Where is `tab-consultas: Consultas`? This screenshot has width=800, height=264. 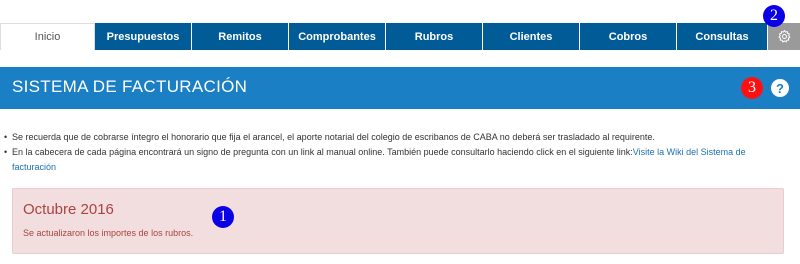 tab-consultas: Consultas is located at coordinates (722, 36).